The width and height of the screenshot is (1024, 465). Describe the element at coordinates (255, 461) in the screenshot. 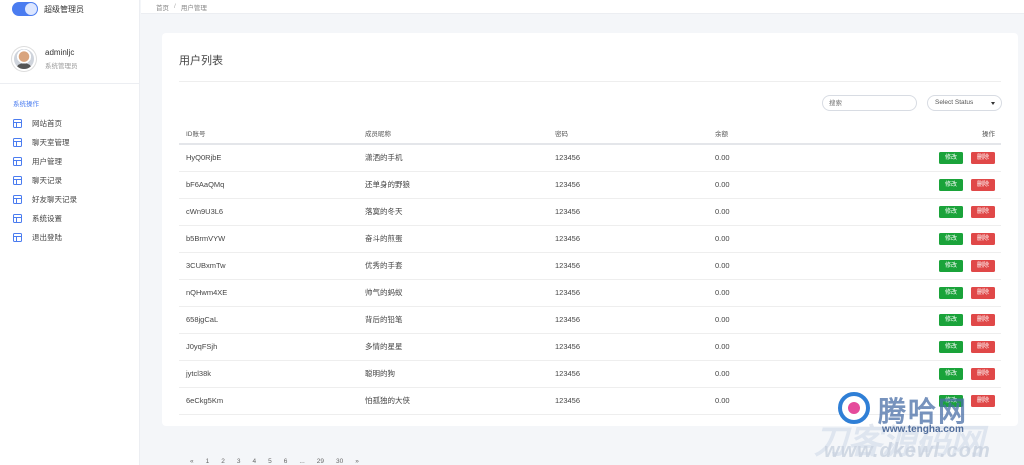

I see `page-link: 4` at that location.